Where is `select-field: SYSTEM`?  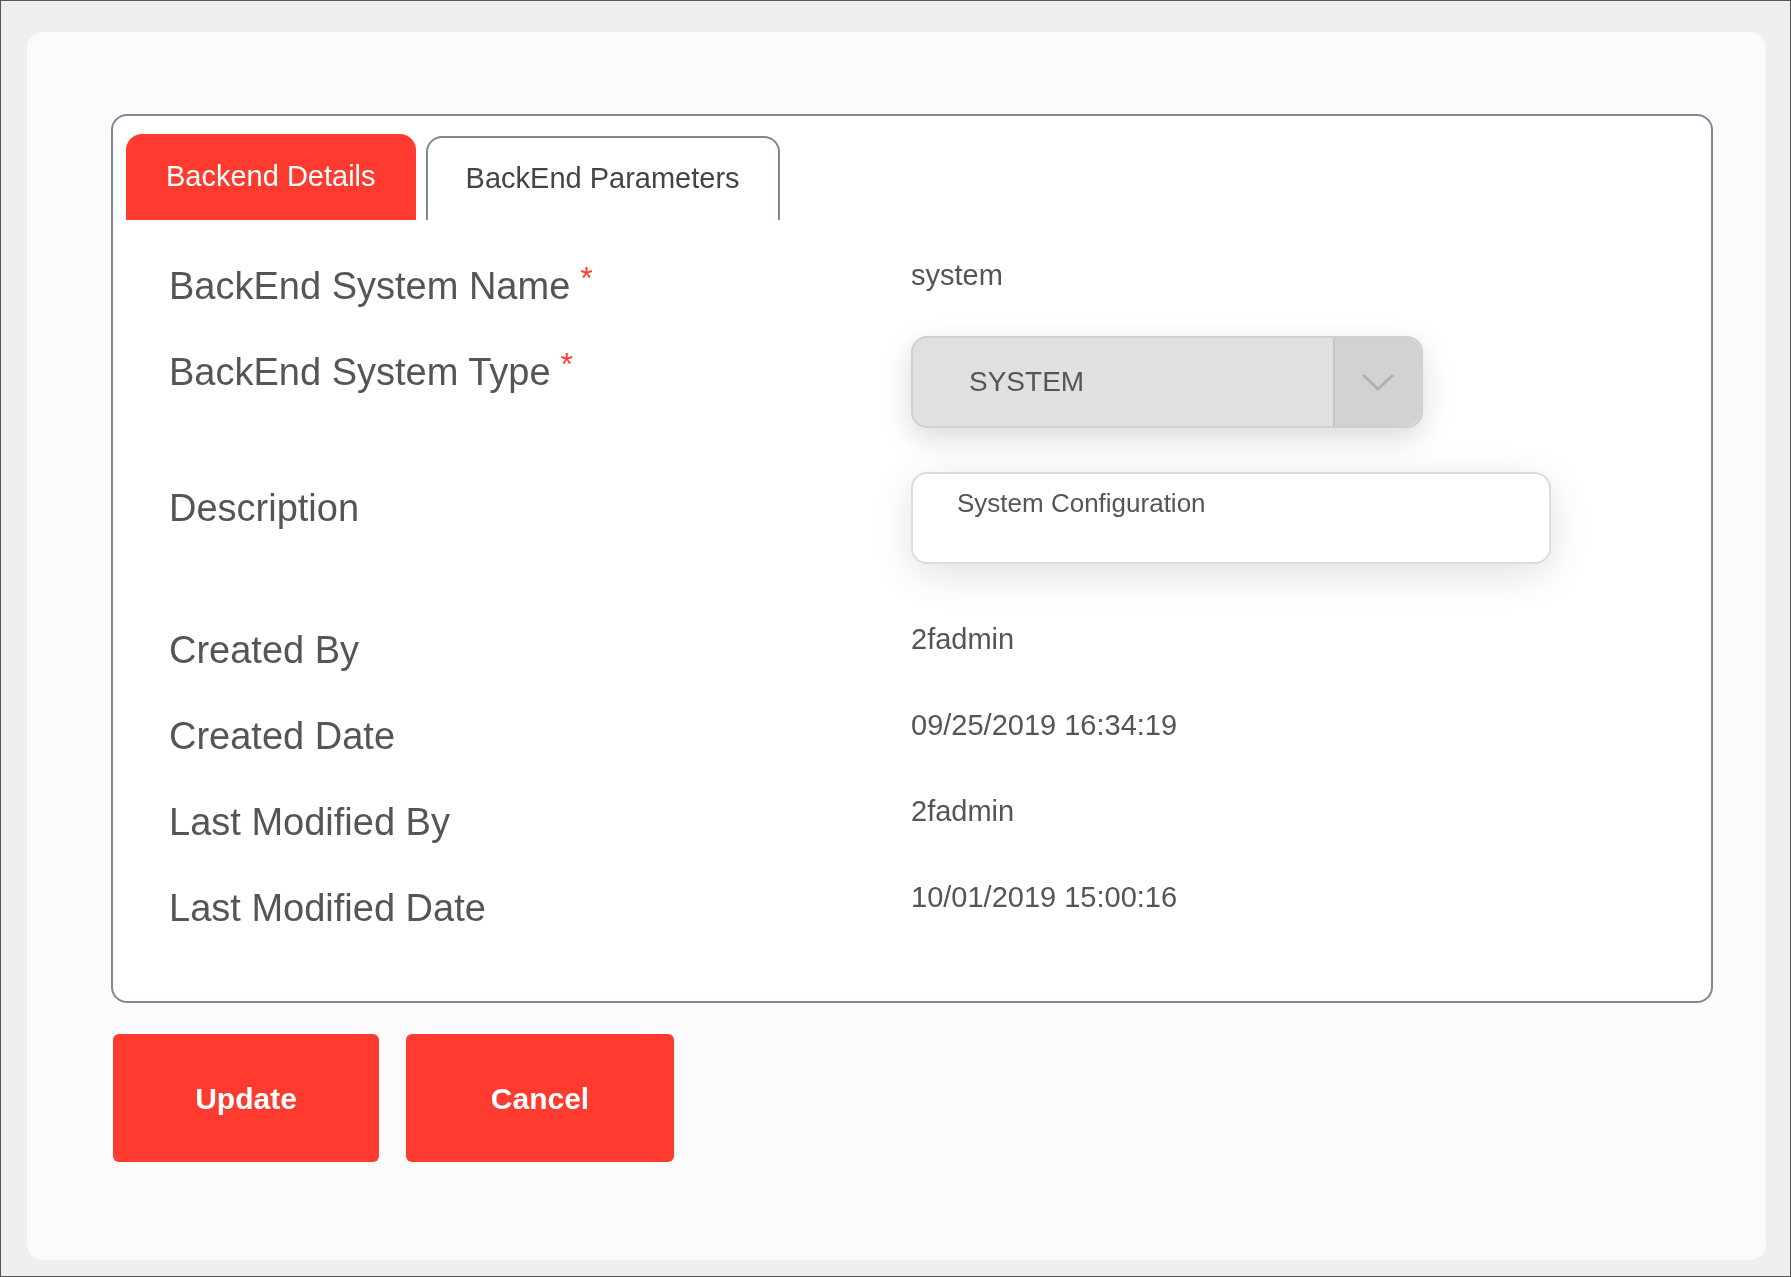 select-field: SYSTEM is located at coordinates (1167, 382).